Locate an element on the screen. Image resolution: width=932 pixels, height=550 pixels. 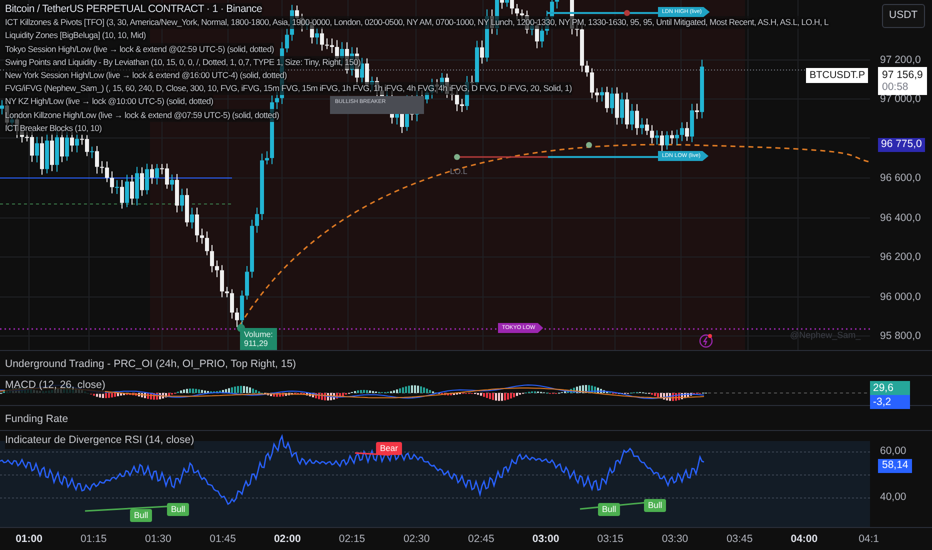
currency-button: USDT is located at coordinates (903, 16).